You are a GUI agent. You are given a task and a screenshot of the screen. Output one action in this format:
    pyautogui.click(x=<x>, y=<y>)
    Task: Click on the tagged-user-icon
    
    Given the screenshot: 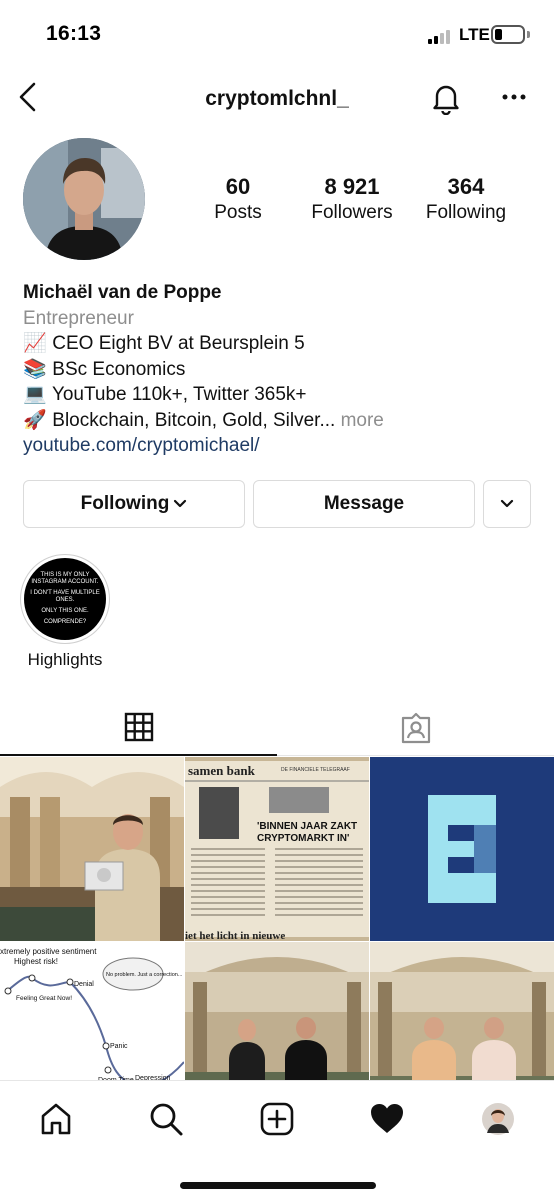 What is the action you would take?
    pyautogui.click(x=415, y=728)
    